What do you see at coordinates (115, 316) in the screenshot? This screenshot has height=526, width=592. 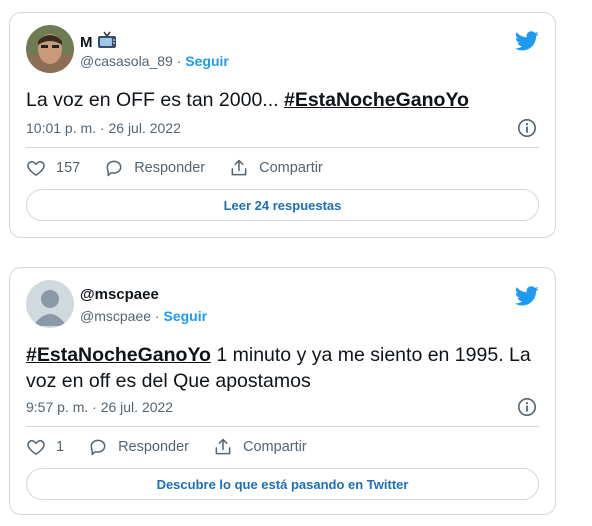 I see `handle: @mscpaee` at bounding box center [115, 316].